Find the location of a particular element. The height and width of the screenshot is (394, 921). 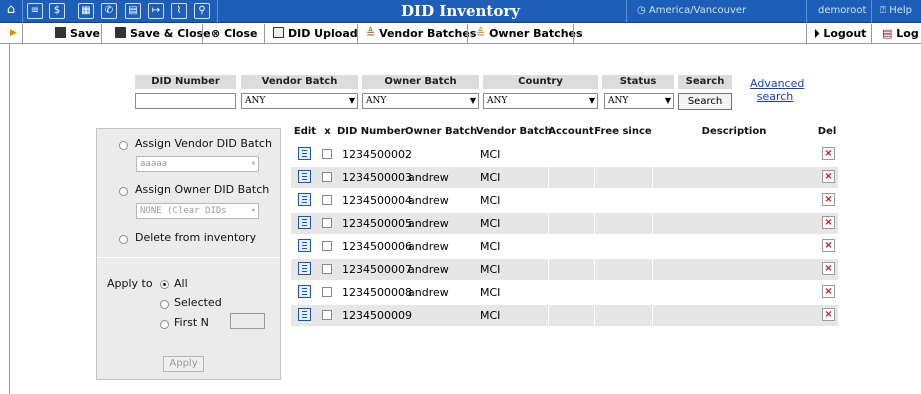

did-number-cell: 1234500009 is located at coordinates (377, 315).